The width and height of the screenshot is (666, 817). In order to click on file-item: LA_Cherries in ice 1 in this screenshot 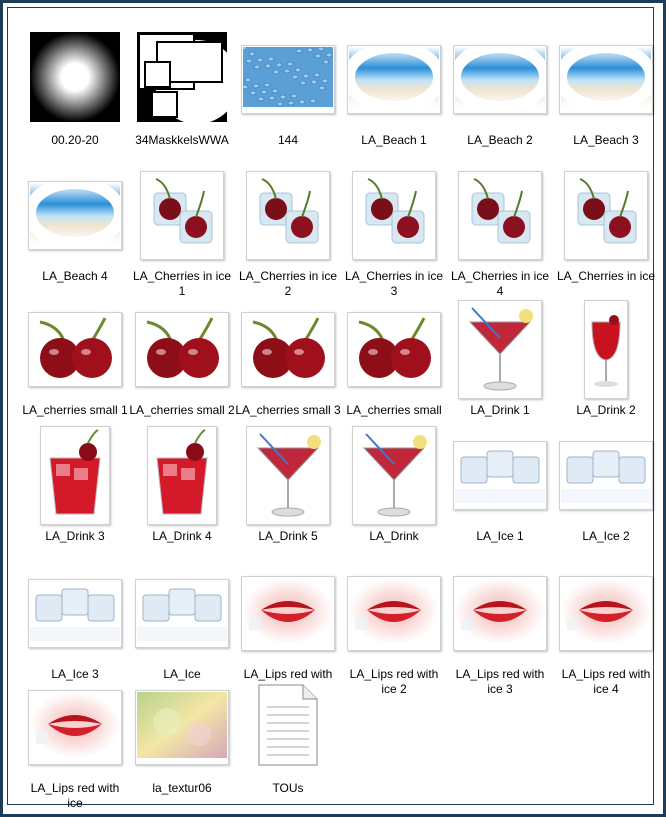, I will do `click(182, 233)`.